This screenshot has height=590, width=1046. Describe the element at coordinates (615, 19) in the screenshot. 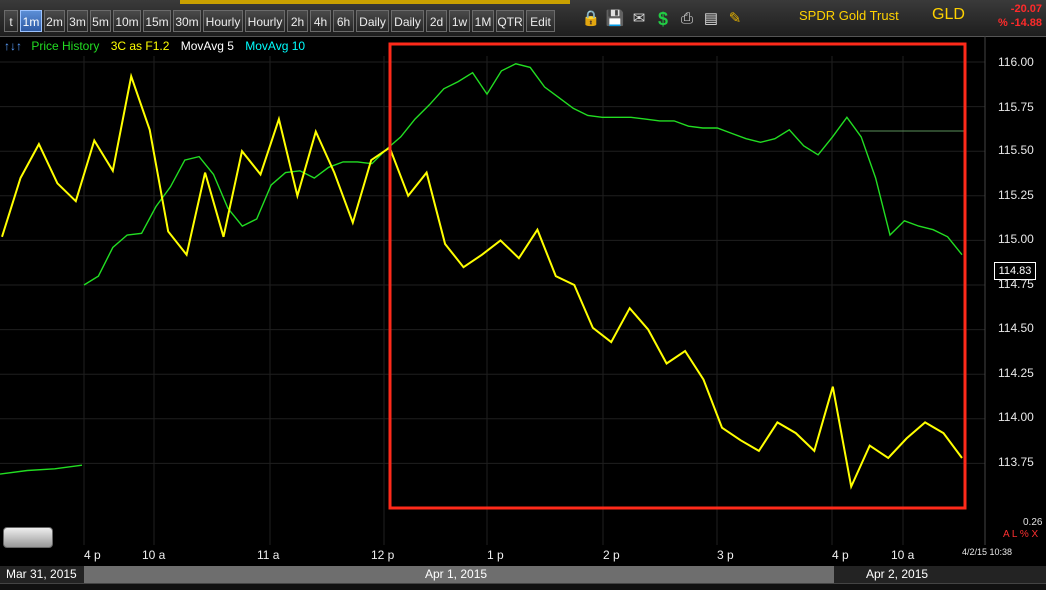

I see `save-icon: 💾` at that location.